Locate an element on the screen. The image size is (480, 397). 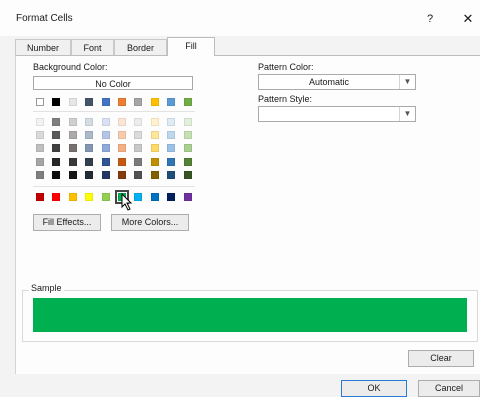
pattern-color-dropdown: Automatic ▼ is located at coordinates (337, 82).